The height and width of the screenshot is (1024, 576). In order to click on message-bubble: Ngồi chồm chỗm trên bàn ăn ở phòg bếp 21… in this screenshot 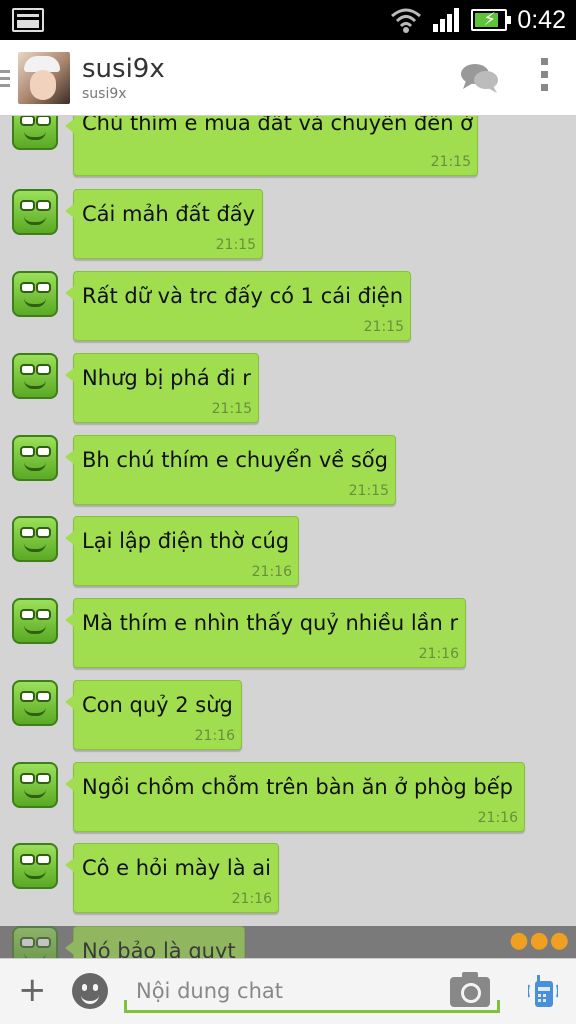, I will do `click(295, 797)`.